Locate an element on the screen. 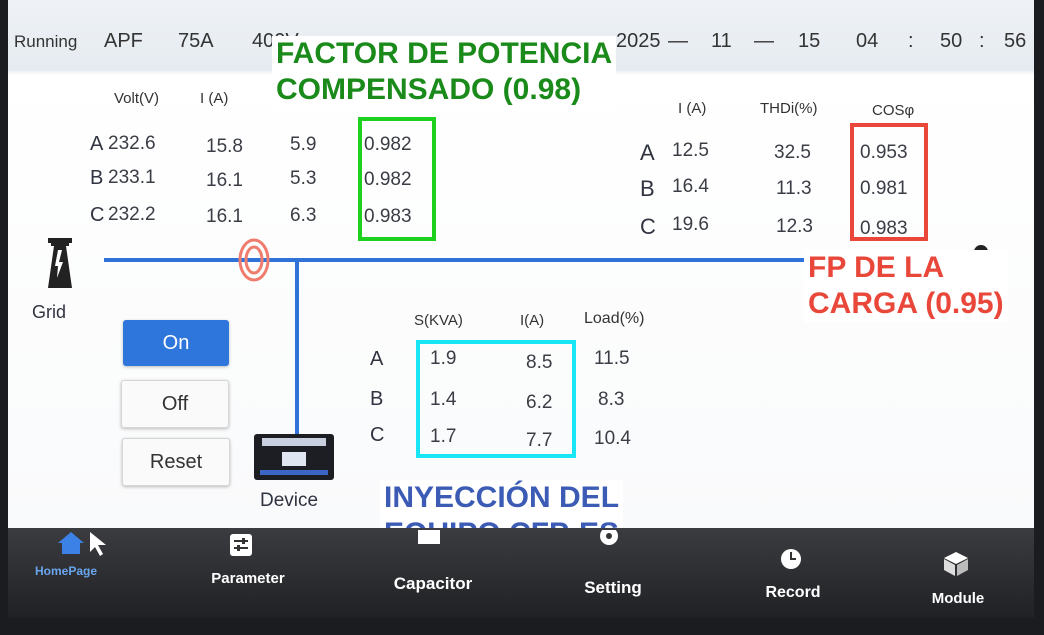 The height and width of the screenshot is (635, 1044). grid-volt: 233.1 is located at coordinates (132, 177).